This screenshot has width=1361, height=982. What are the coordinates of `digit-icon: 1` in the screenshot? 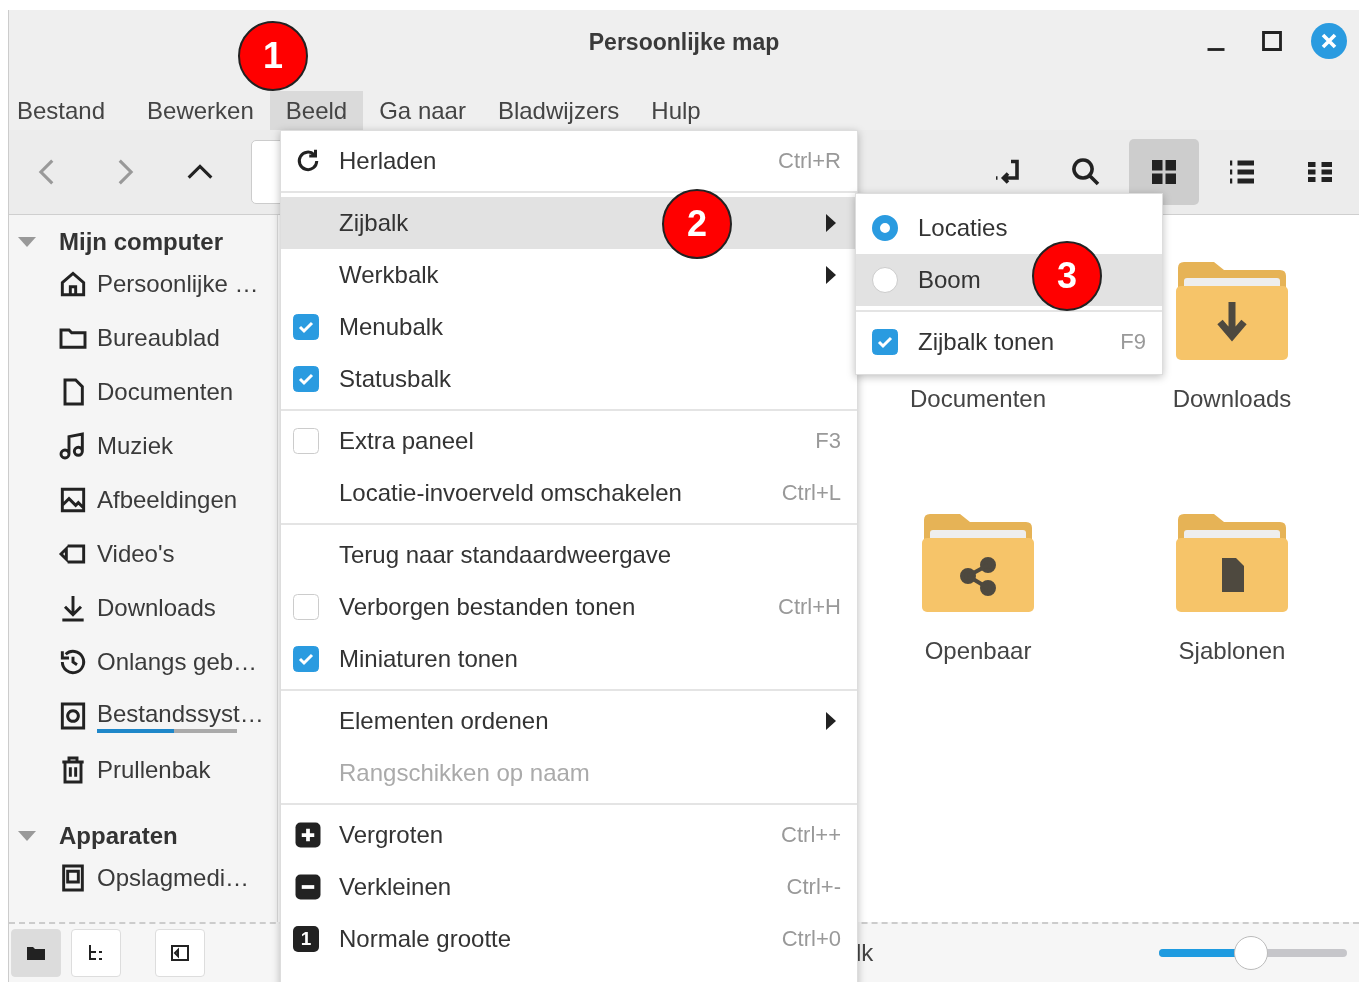 It's located at (306, 939).